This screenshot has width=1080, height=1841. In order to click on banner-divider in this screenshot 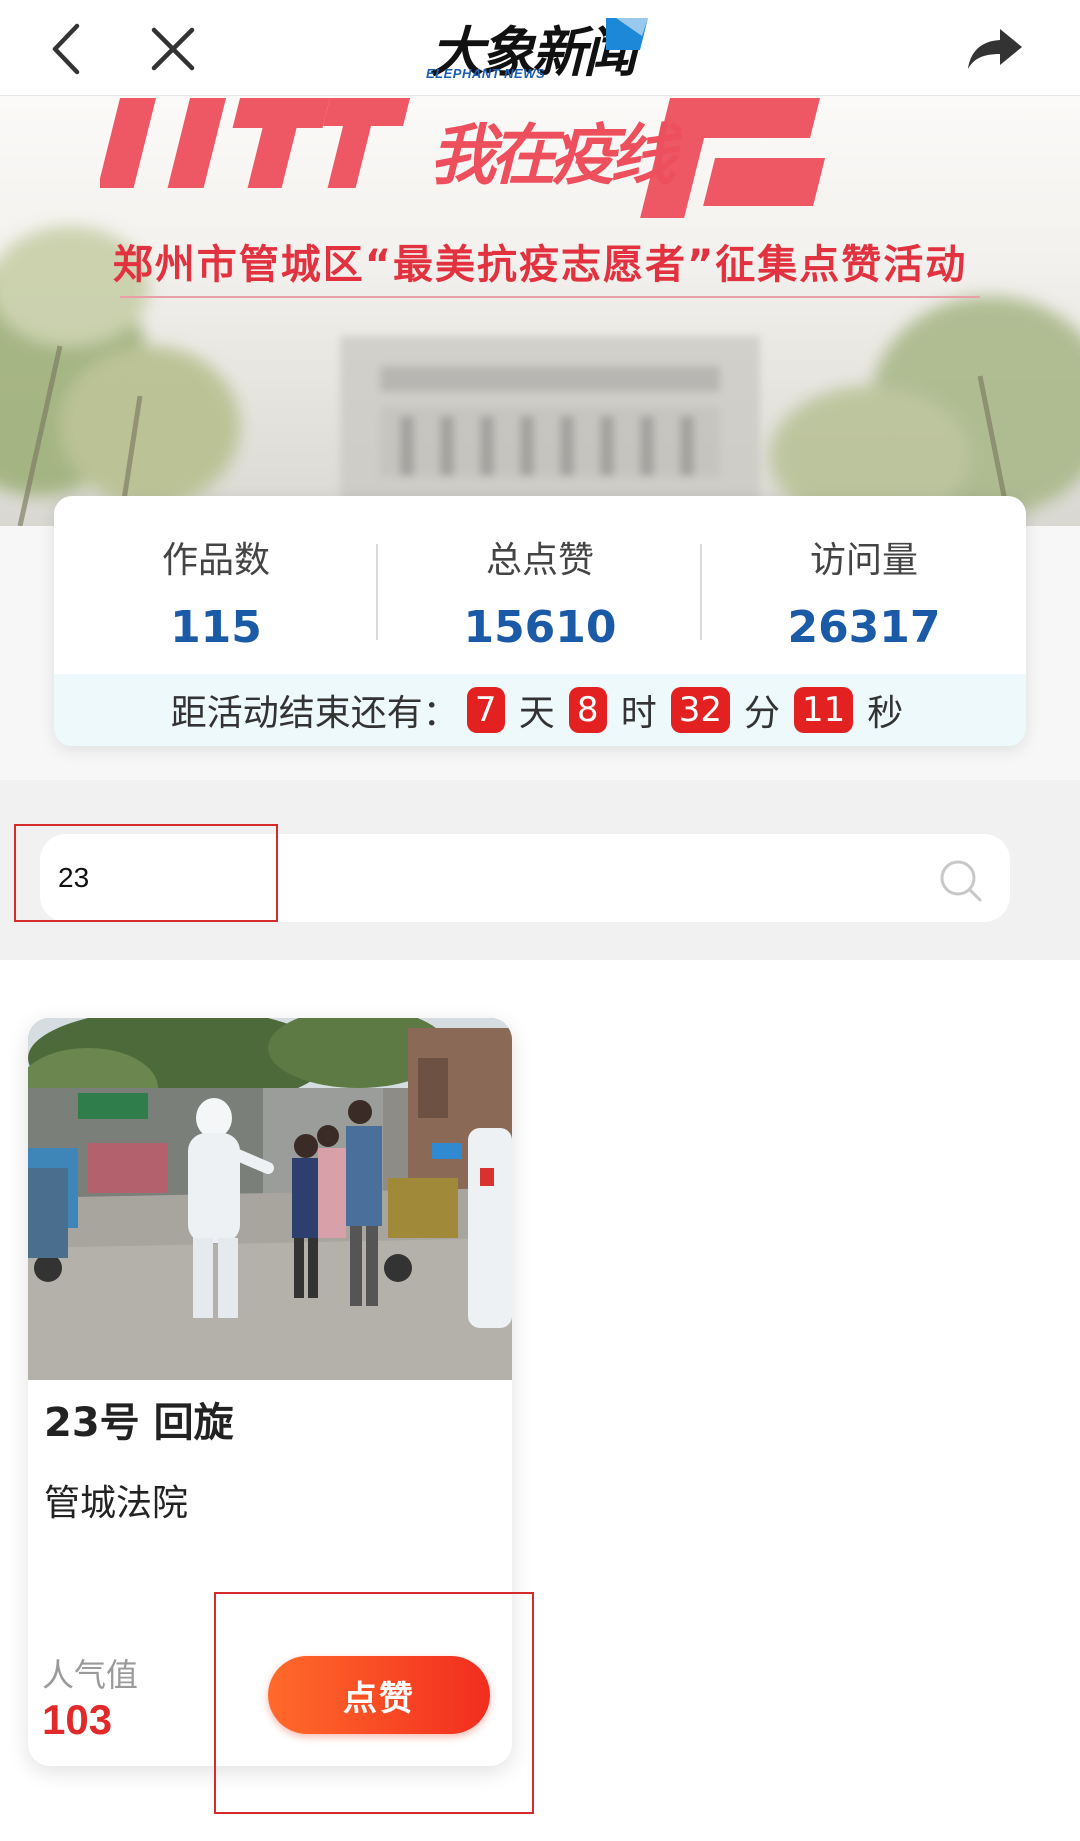, I will do `click(550, 297)`.